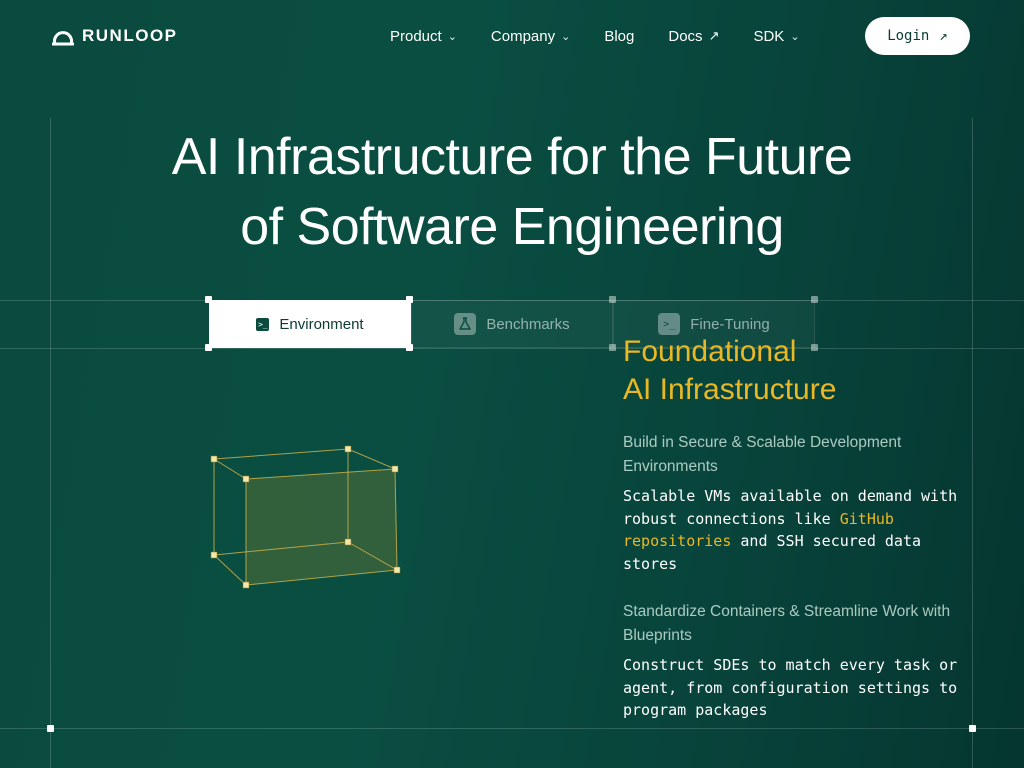 This screenshot has width=1024, height=768. I want to click on tab-benchmarks: Benchmarks, so click(512, 324).